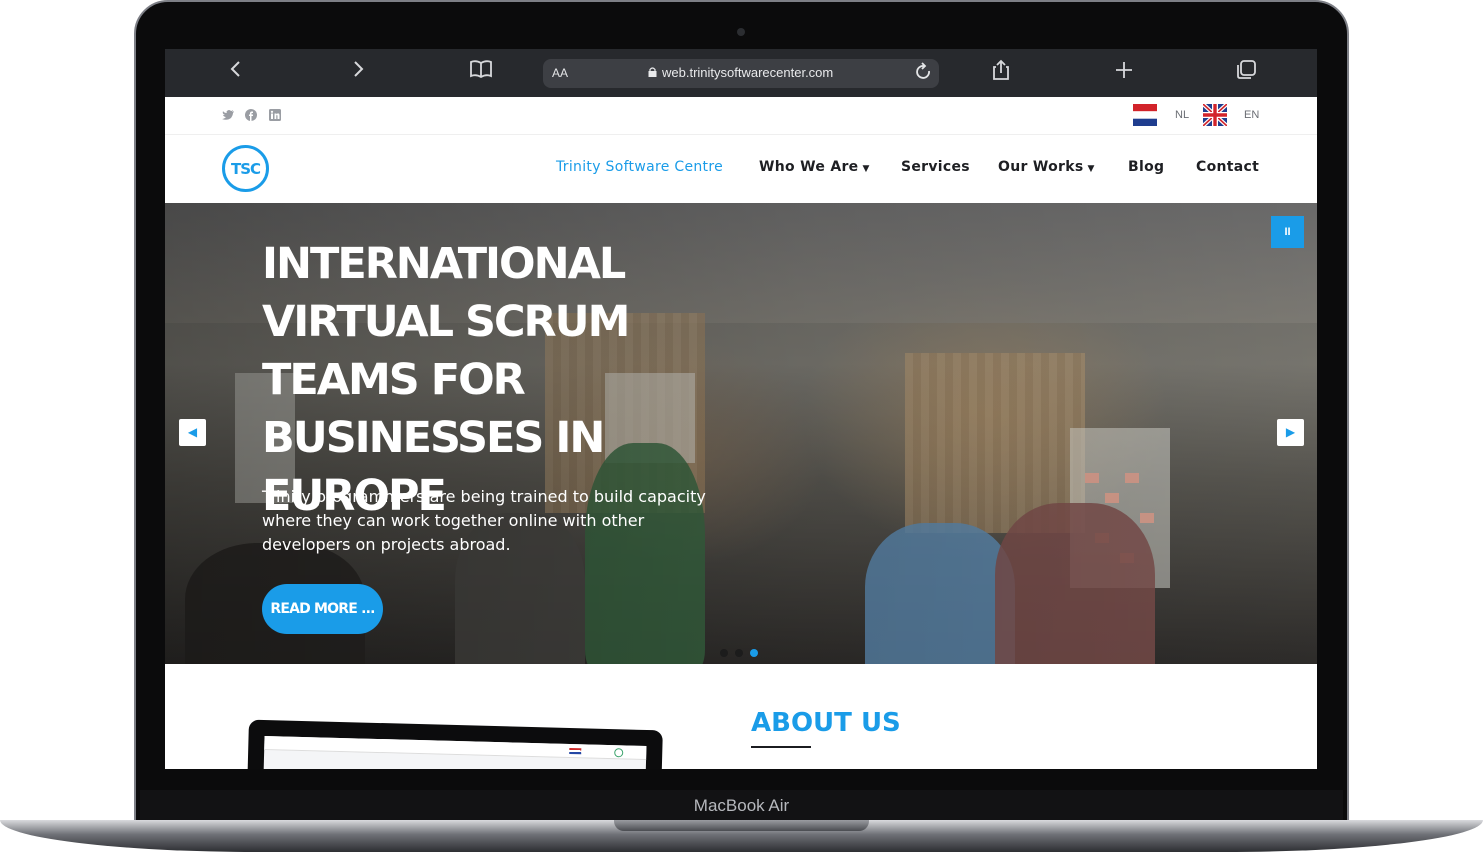 Image resolution: width=1483 pixels, height=852 pixels. I want to click on chevron-right-icon, so click(358, 73).